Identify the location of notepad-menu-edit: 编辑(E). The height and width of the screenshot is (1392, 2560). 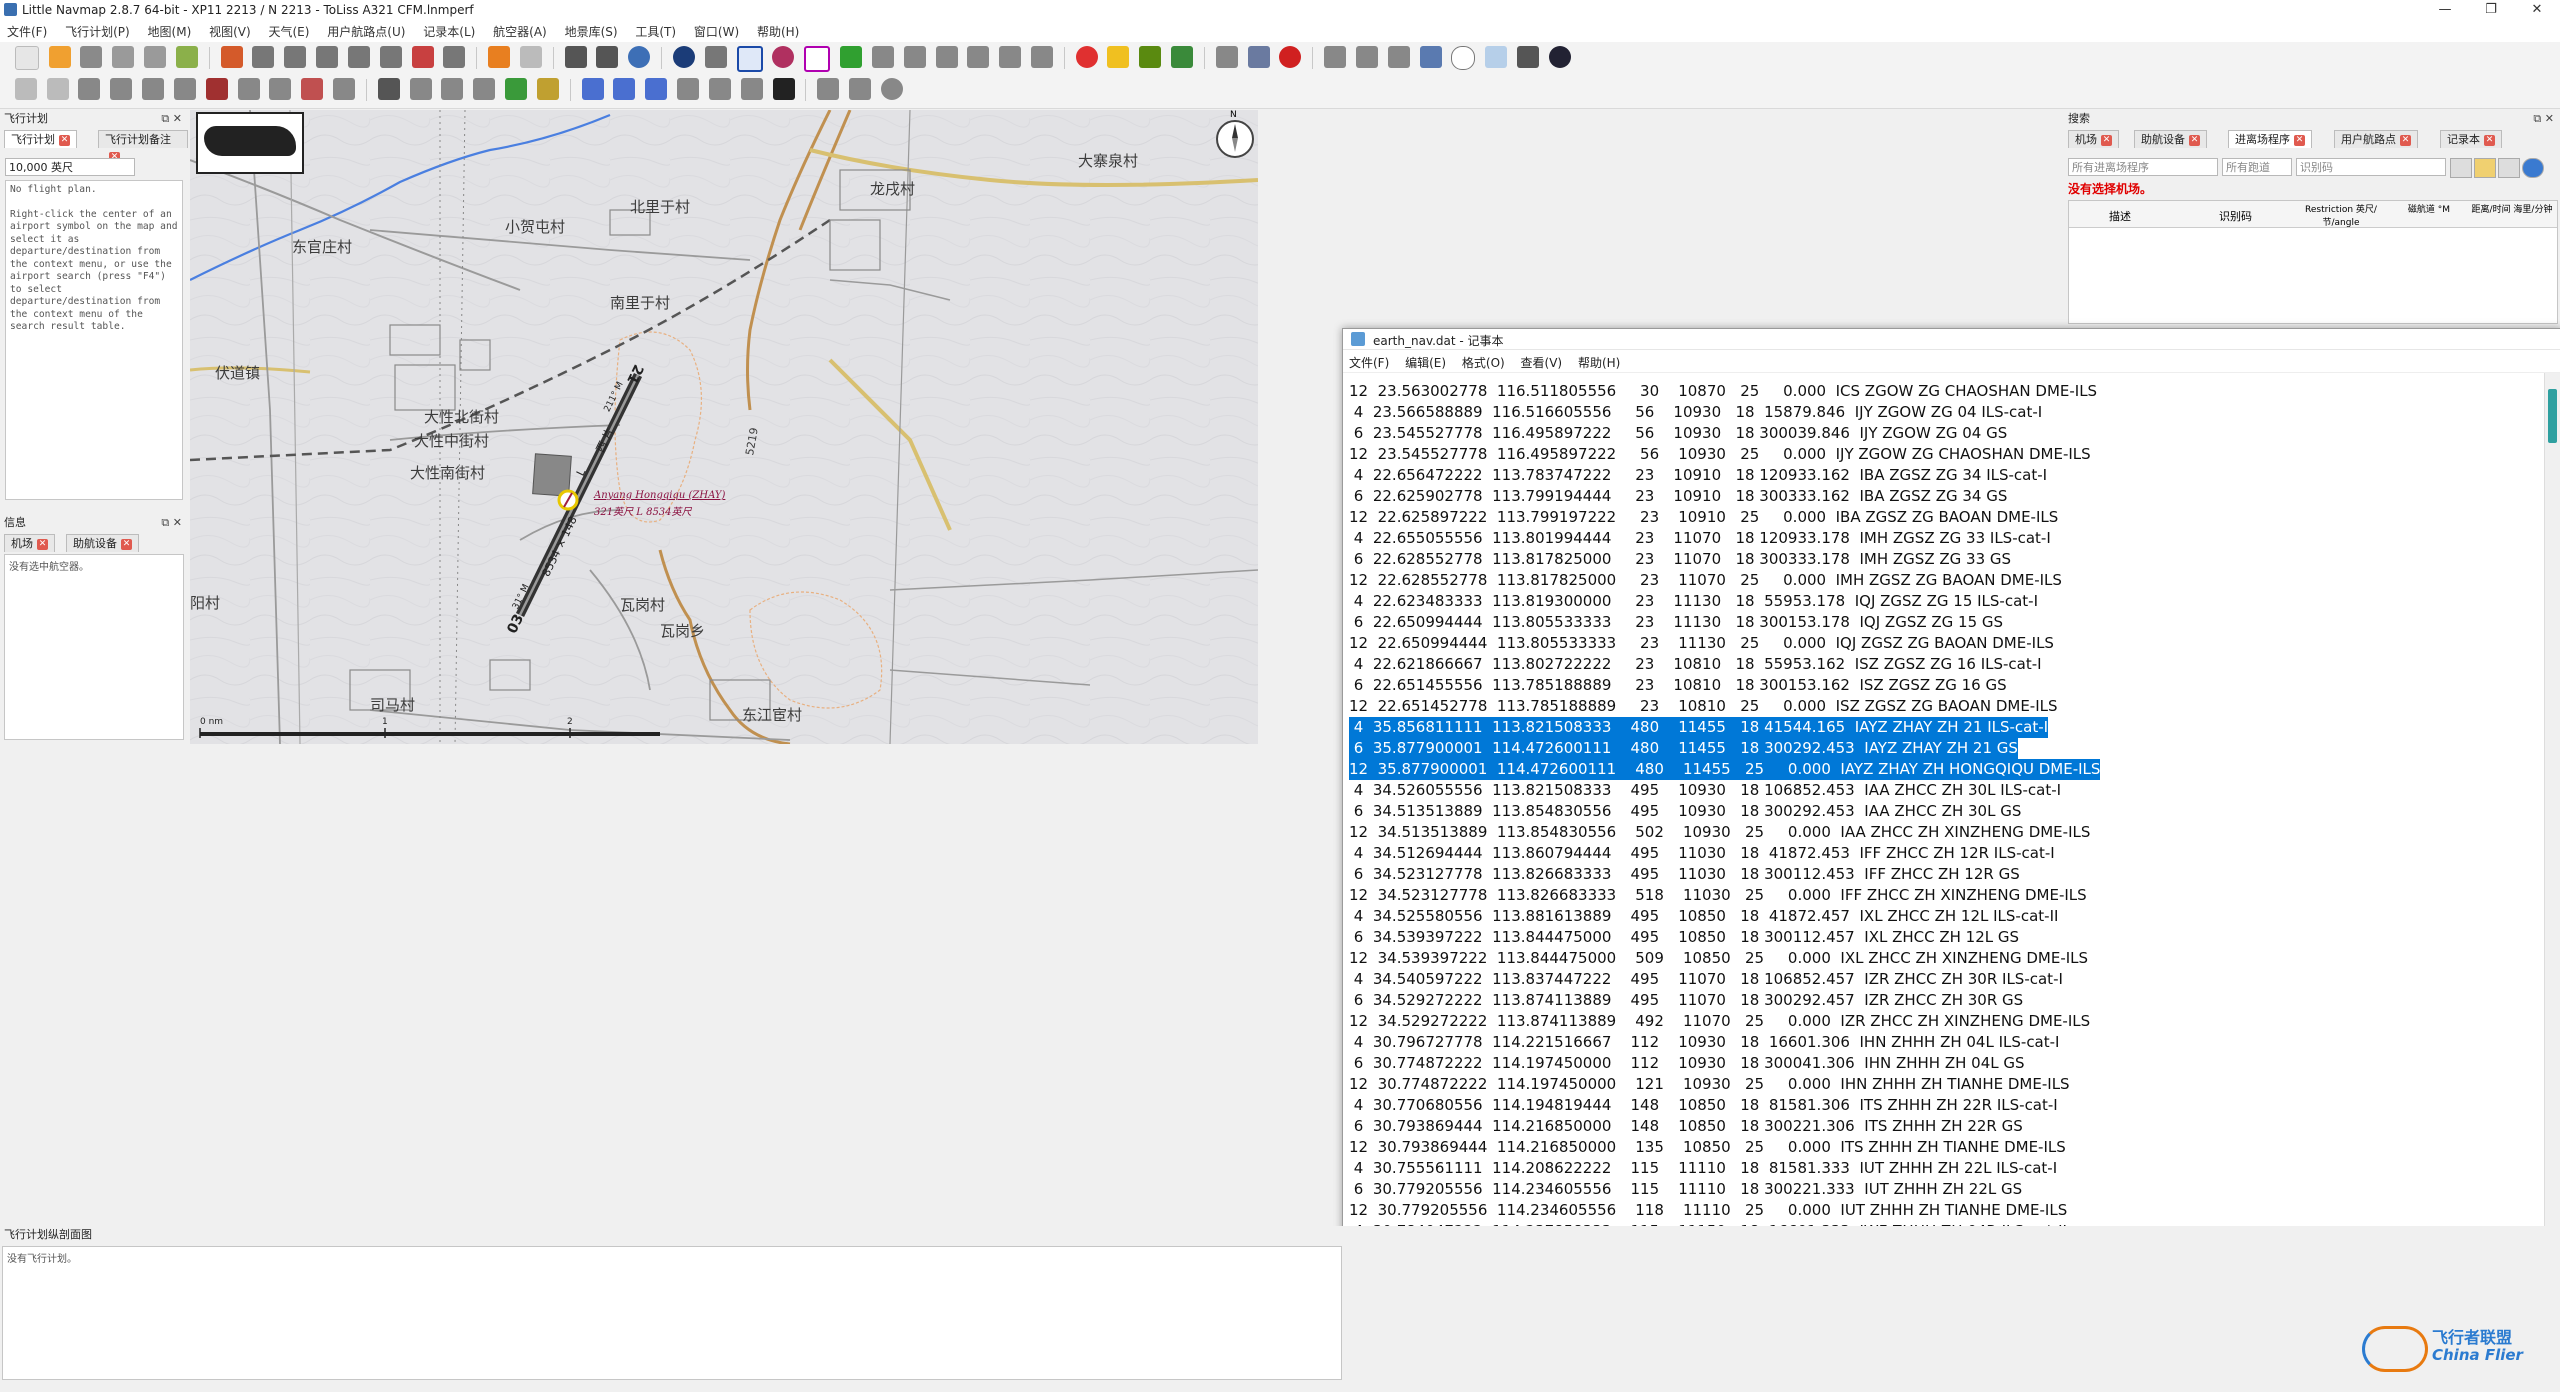
(1425, 360).